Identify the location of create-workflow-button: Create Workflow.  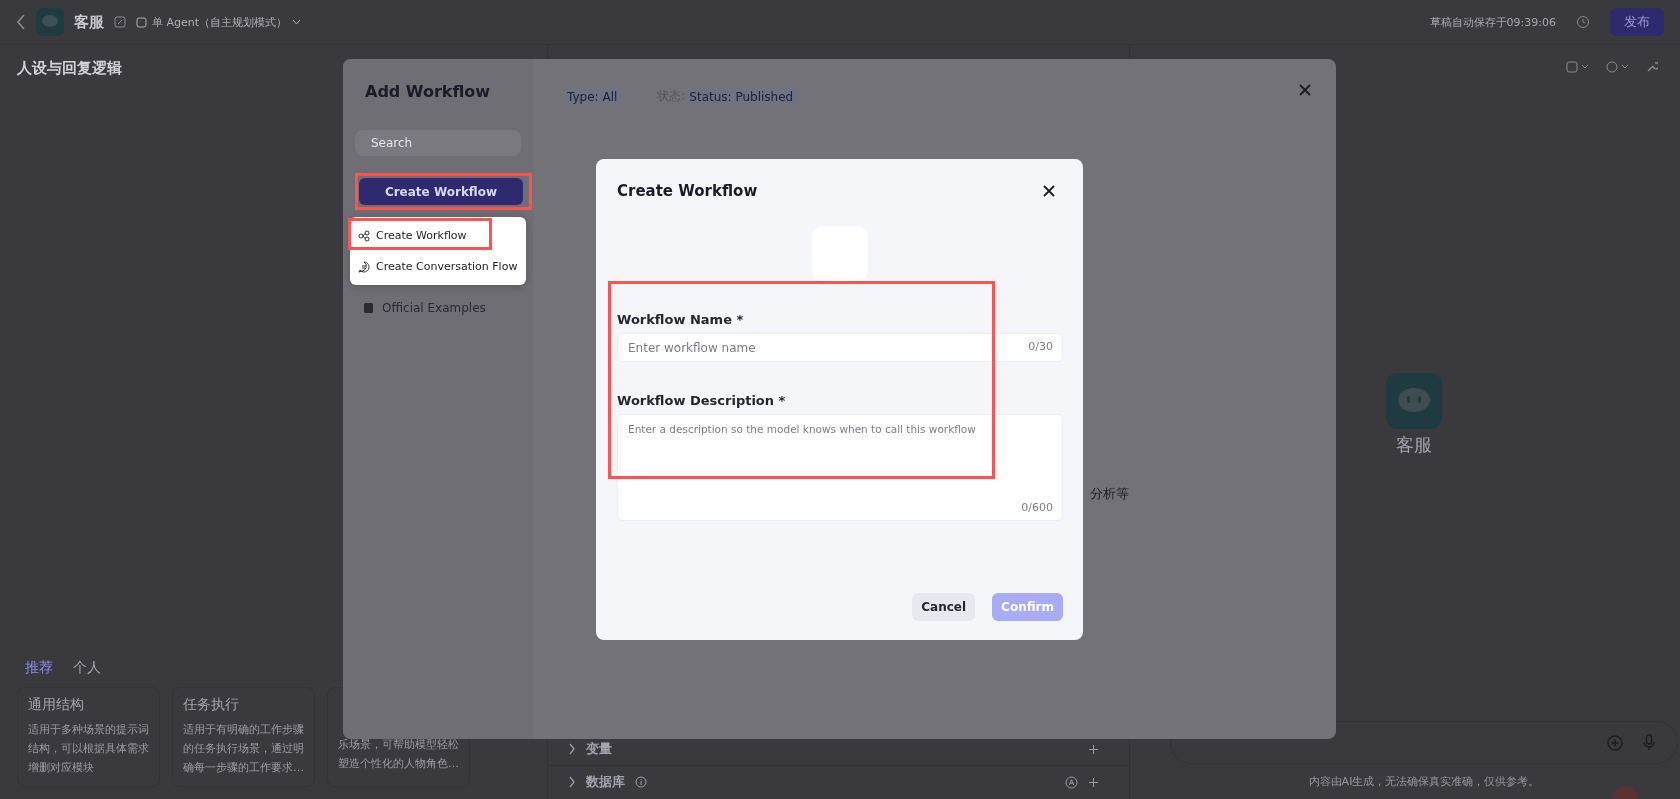
(441, 191).